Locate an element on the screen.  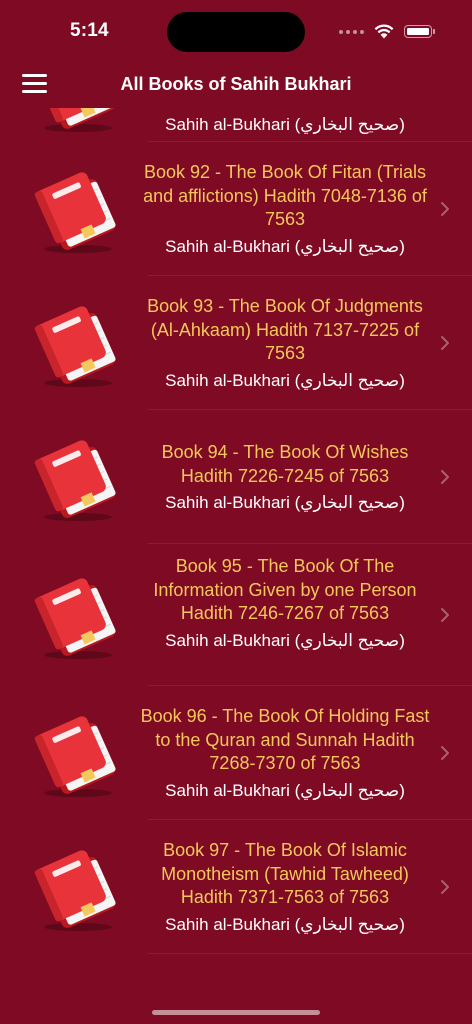
status-bar: 5:14 is located at coordinates (236, 32).